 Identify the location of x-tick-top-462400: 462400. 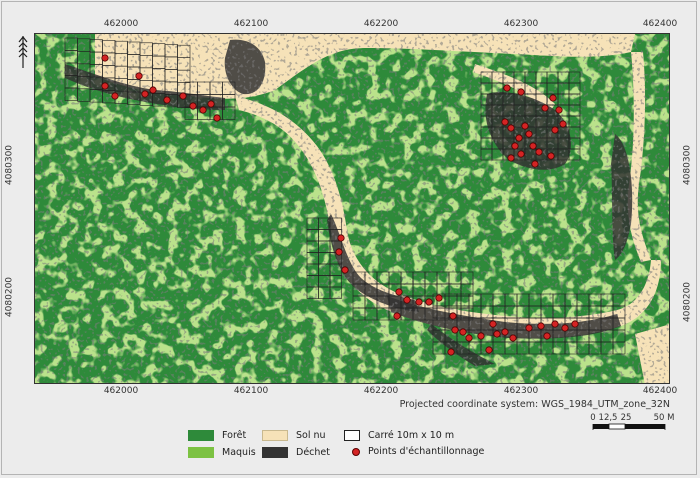
(660, 24).